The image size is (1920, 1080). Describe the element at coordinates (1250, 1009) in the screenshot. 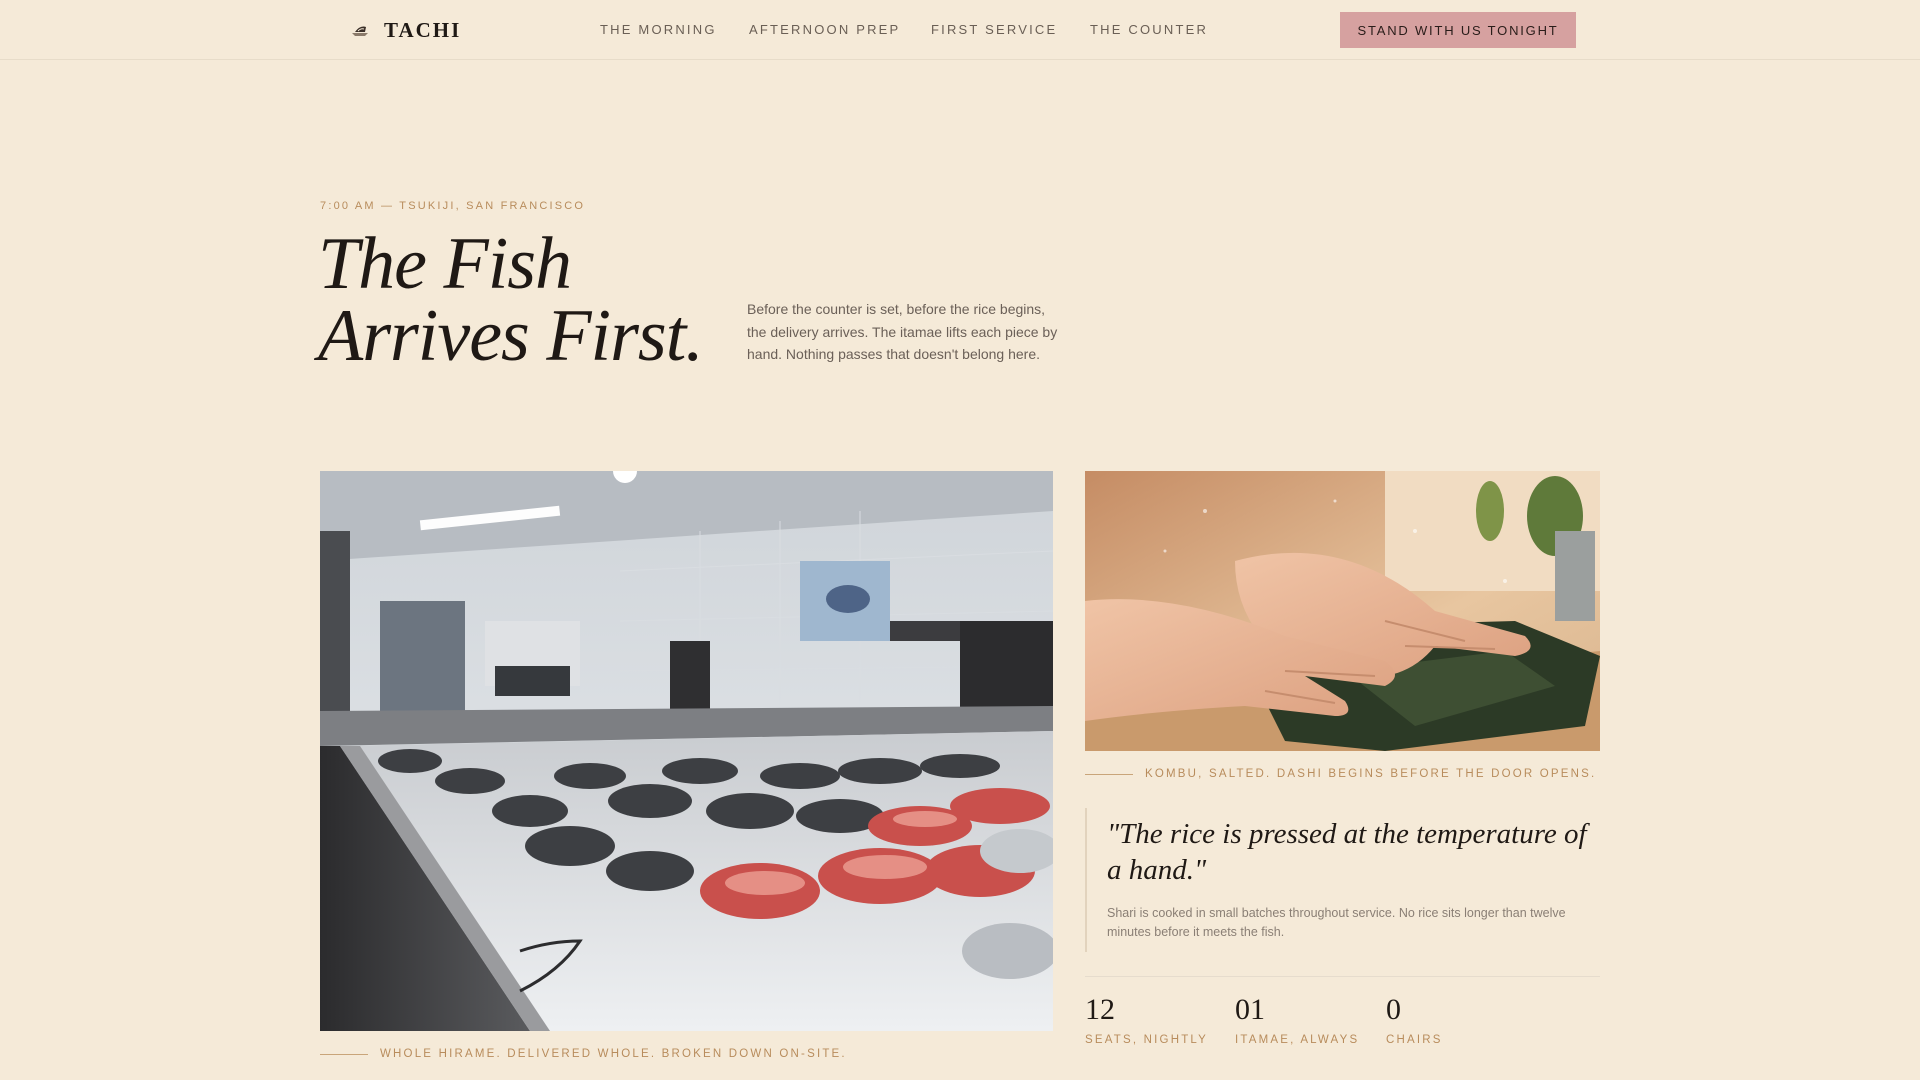

I see `stat-value: 01` at that location.